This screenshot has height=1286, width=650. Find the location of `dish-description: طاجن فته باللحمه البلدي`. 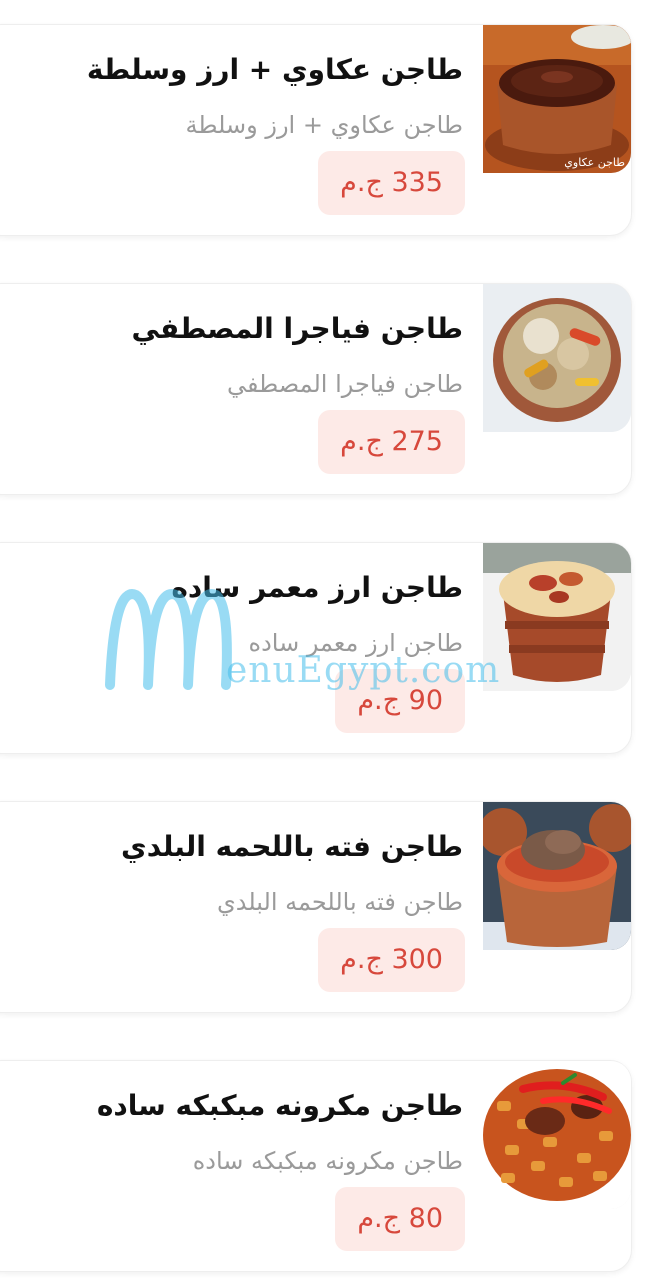

dish-description: طاجن فته باللحمه البلدي is located at coordinates (339, 902).